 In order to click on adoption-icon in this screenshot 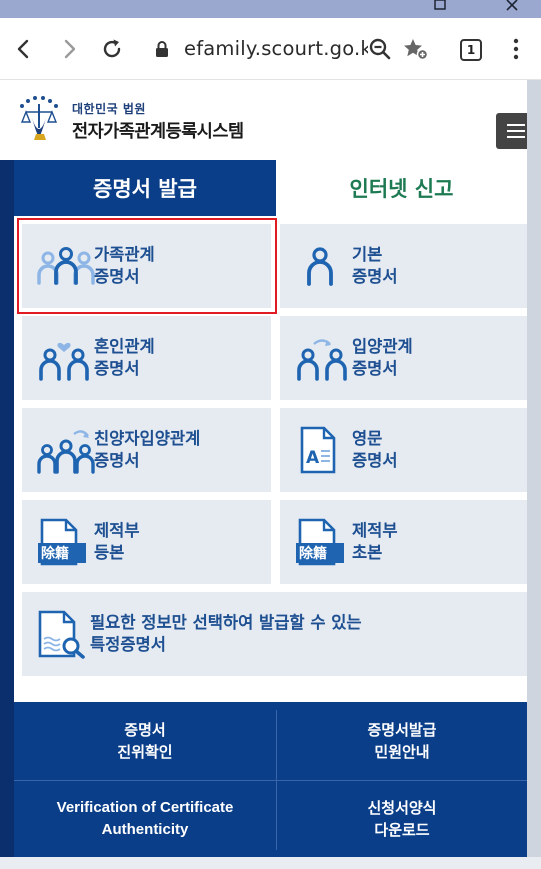, I will do `click(322, 360)`.